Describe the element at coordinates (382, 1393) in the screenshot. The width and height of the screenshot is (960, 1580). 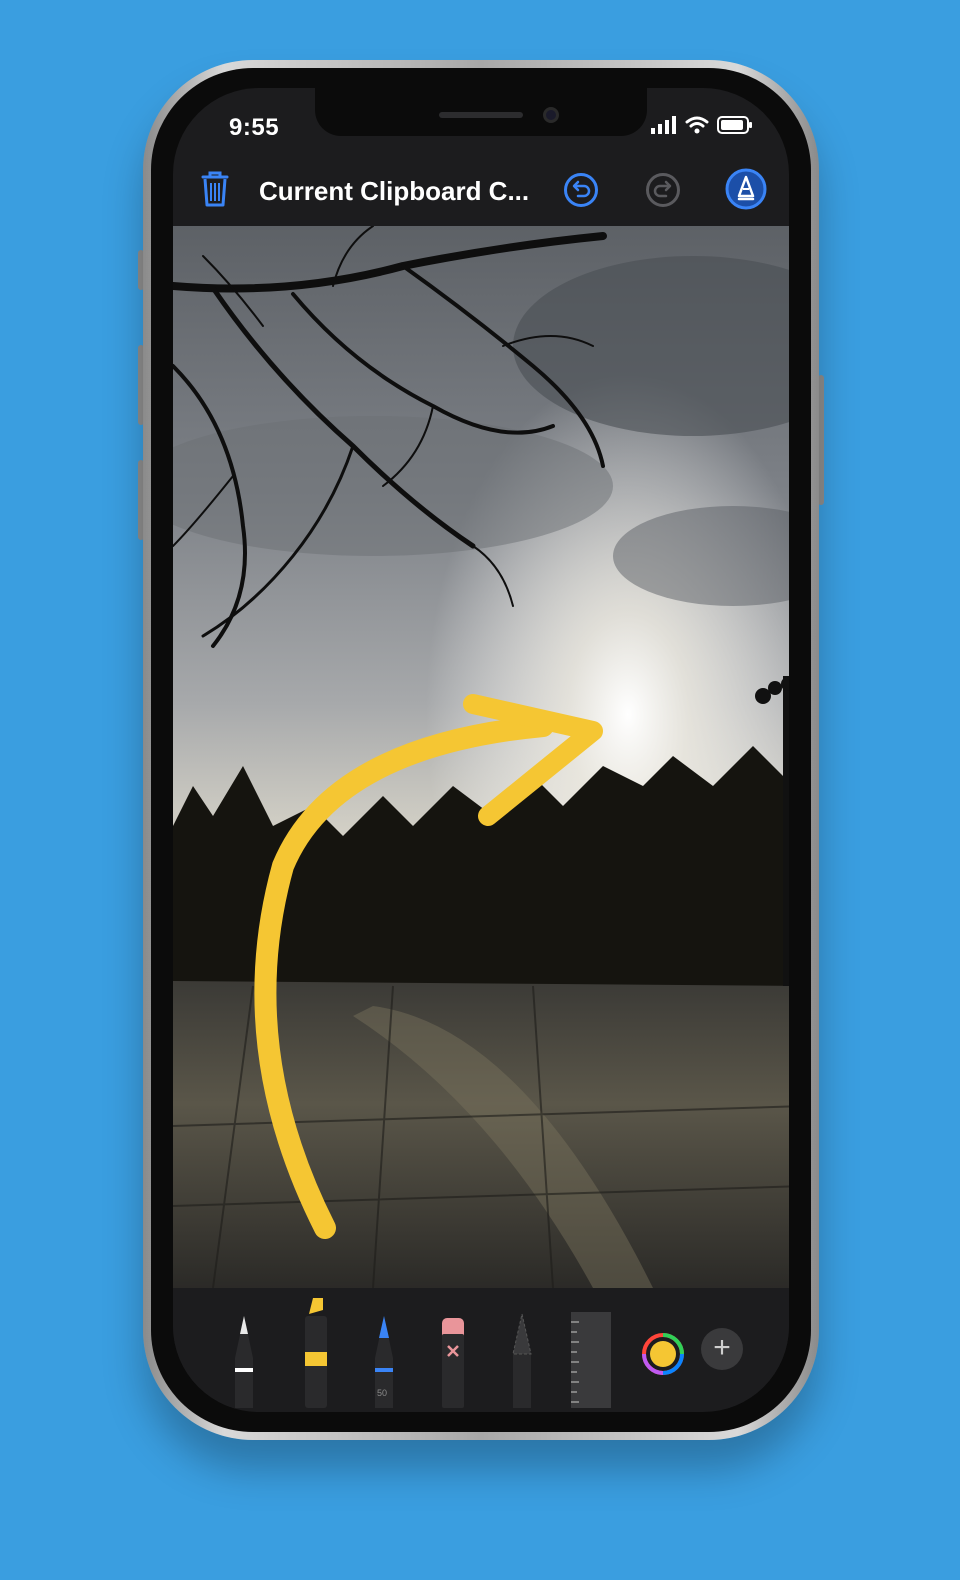
I see `pen-size-label: 50` at that location.